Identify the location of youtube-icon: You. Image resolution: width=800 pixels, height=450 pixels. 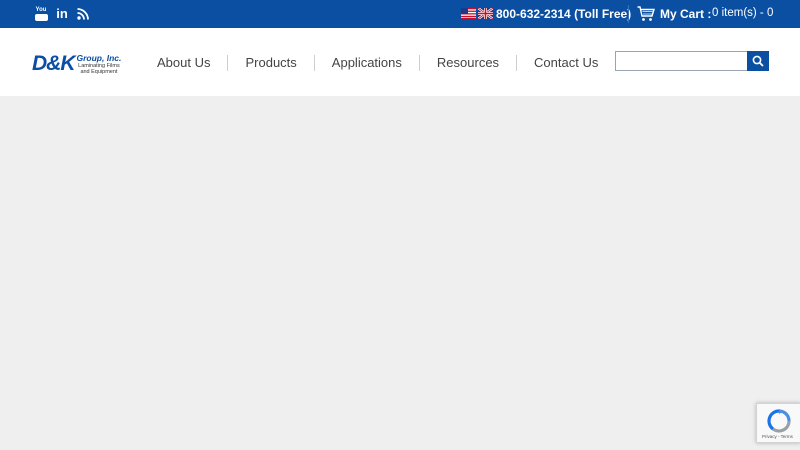
(41, 13).